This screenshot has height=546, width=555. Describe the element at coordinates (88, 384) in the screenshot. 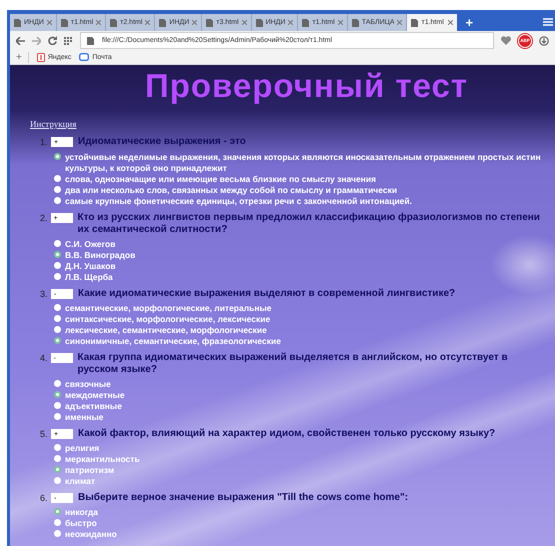

I see `option-label: связочные` at that location.